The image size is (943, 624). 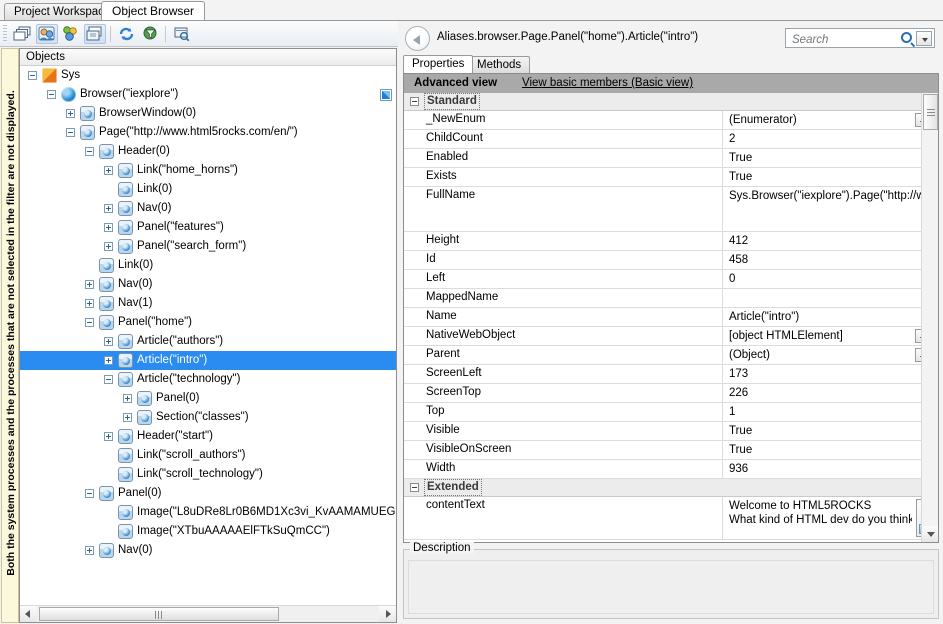 What do you see at coordinates (208, 531) in the screenshot?
I see `tree-node: Image("XTbuAAAAAElFTkSuQmCC")` at bounding box center [208, 531].